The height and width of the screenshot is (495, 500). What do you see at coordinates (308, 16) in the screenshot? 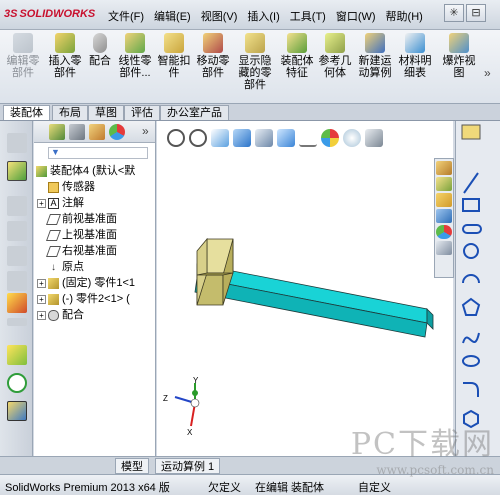
I see `menu-tools: 工具(T)` at bounding box center [308, 16].